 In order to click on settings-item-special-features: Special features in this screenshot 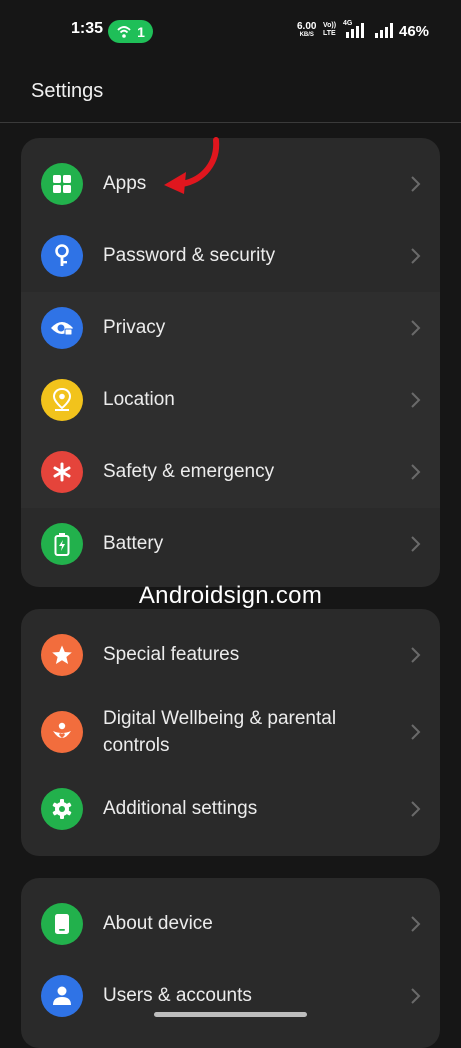, I will do `click(230, 655)`.